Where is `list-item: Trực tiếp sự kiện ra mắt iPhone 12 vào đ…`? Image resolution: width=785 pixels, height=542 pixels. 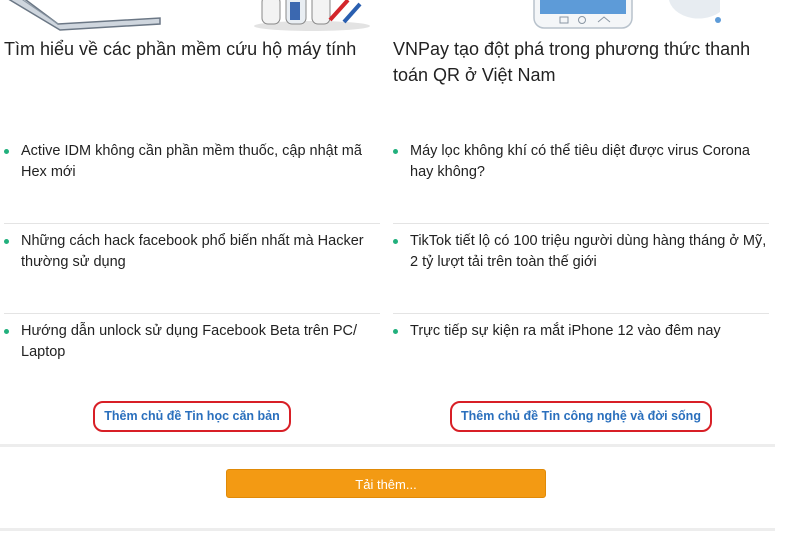
list-item: Trực tiếp sự kiện ra mắt iPhone 12 vào đ… is located at coordinates (581, 359).